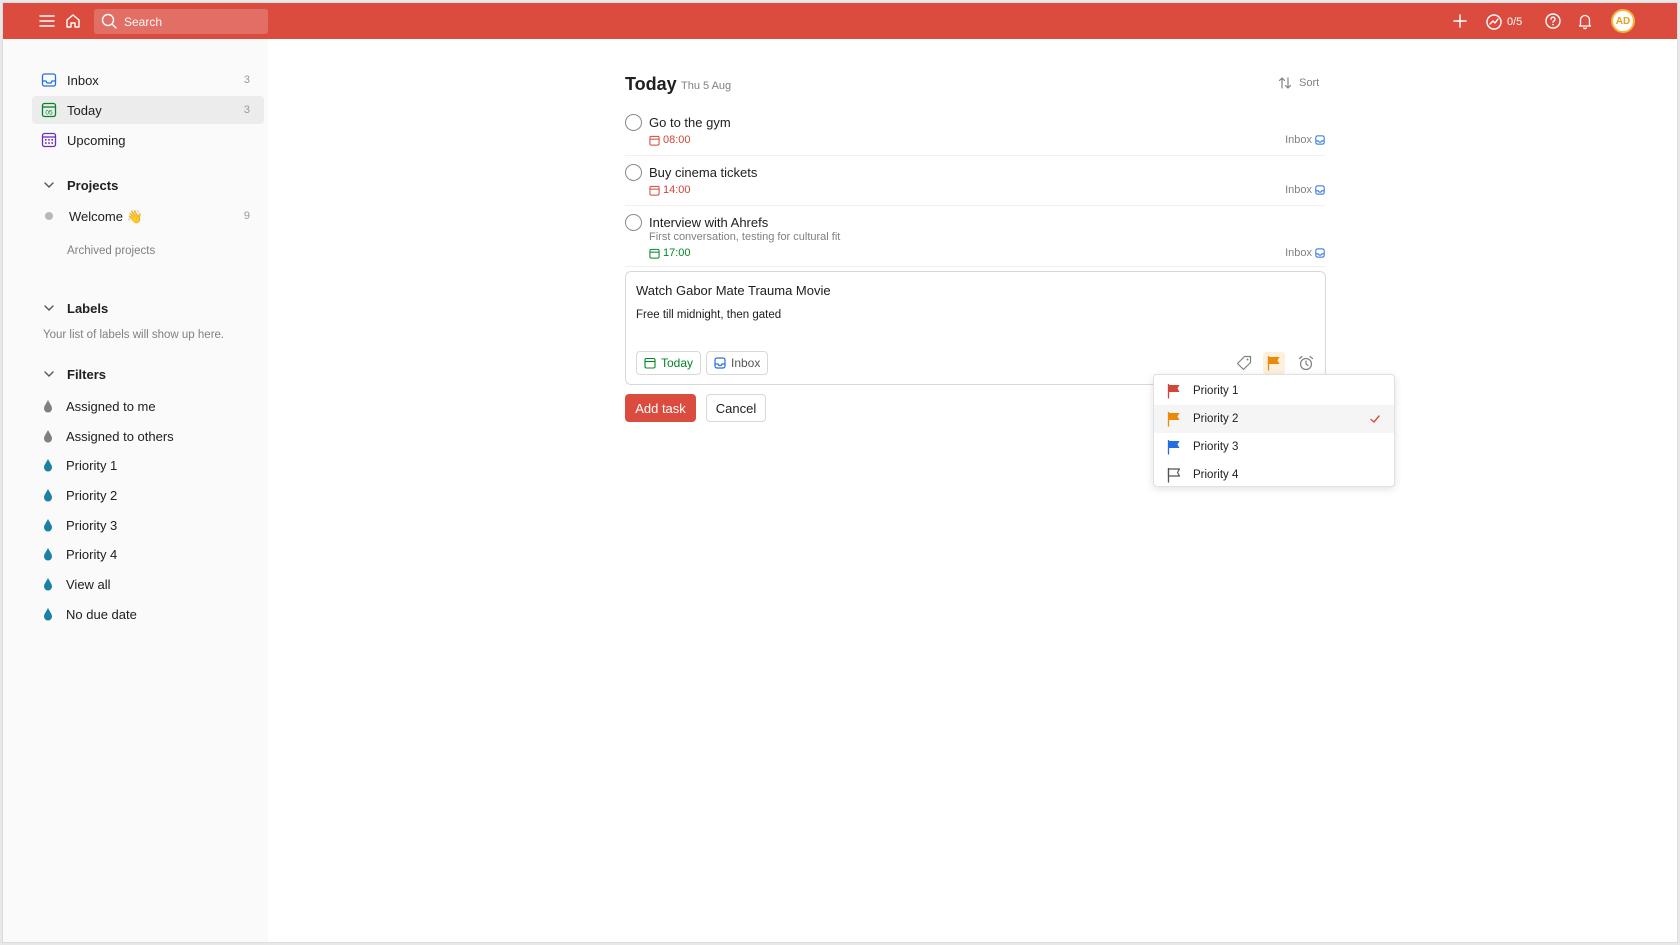  Describe the element at coordinates (1285, 83) in the screenshot. I see `sort-icon` at that location.